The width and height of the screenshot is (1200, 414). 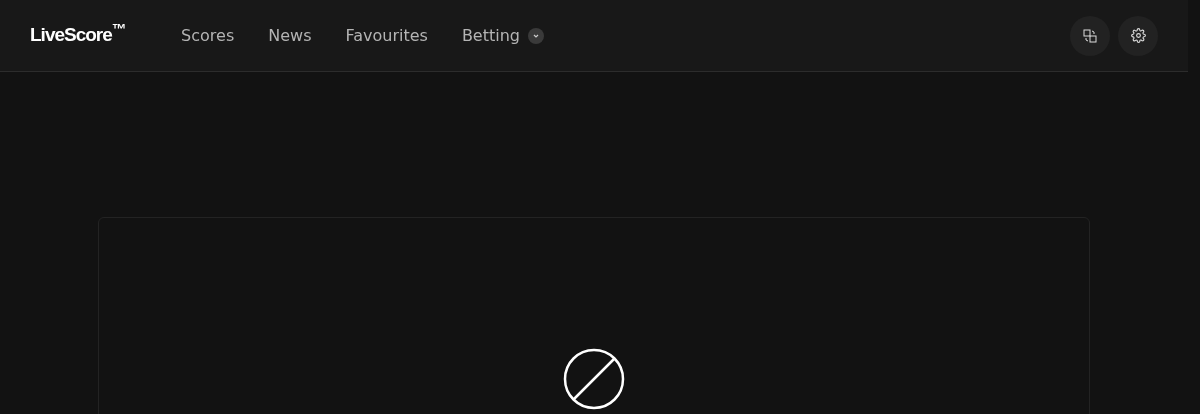 I want to click on nav-link: News, so click(x=290, y=35).